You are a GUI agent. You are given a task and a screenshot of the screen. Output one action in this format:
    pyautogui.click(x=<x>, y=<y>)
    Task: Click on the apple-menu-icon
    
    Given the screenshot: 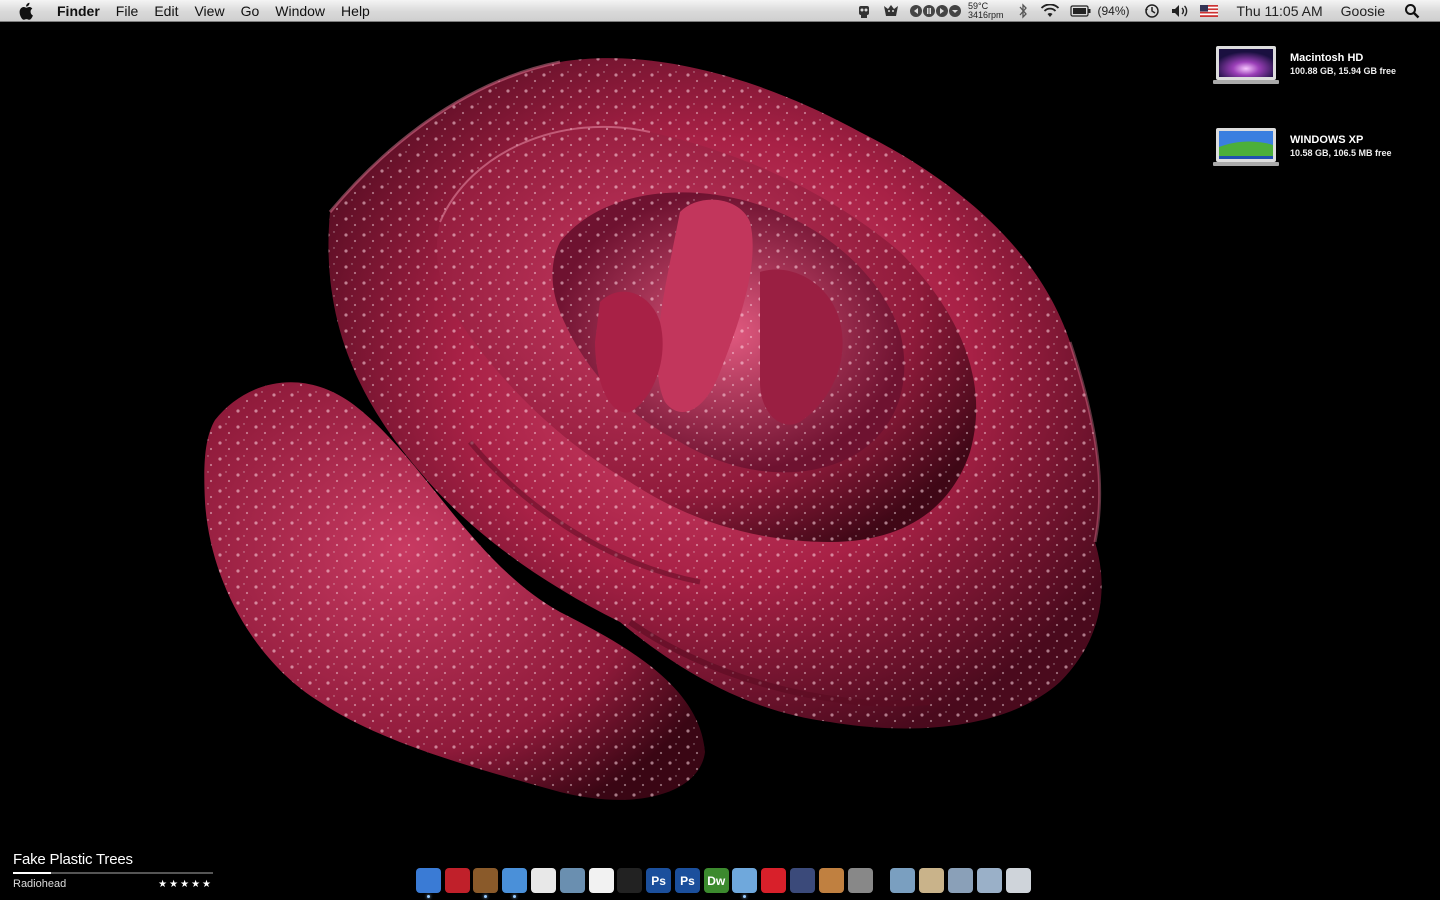 What is the action you would take?
    pyautogui.click(x=28, y=11)
    